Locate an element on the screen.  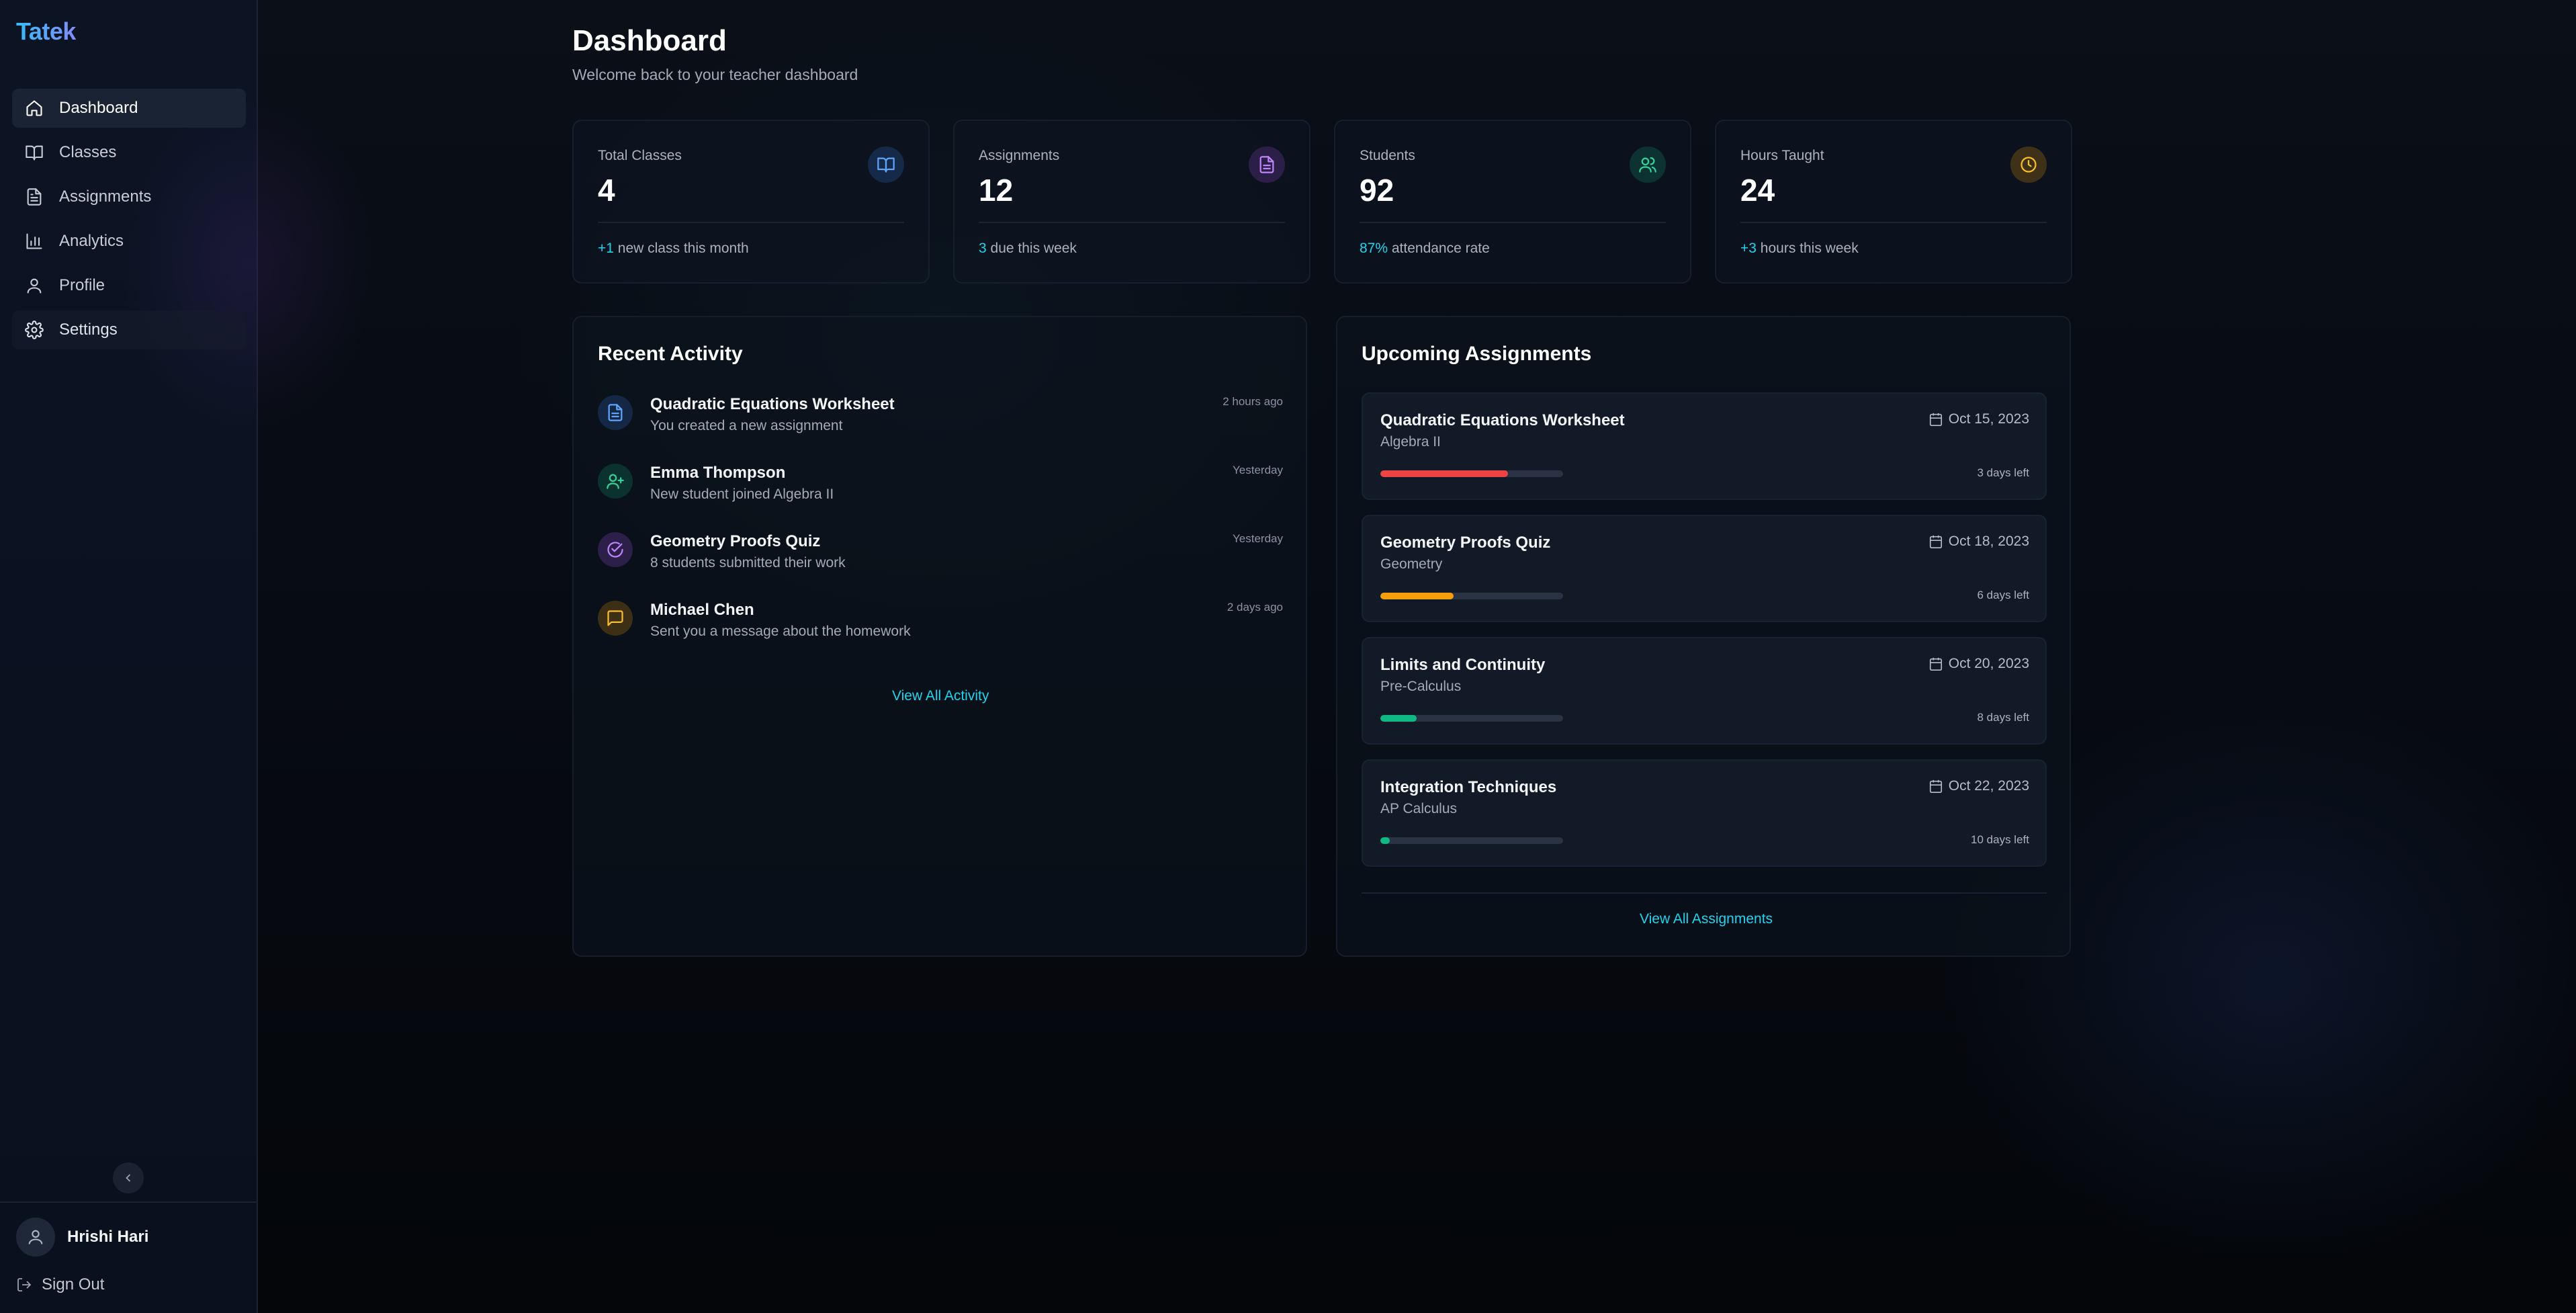
view-all-assignments-link: View All Assignments is located at coordinates (1707, 919).